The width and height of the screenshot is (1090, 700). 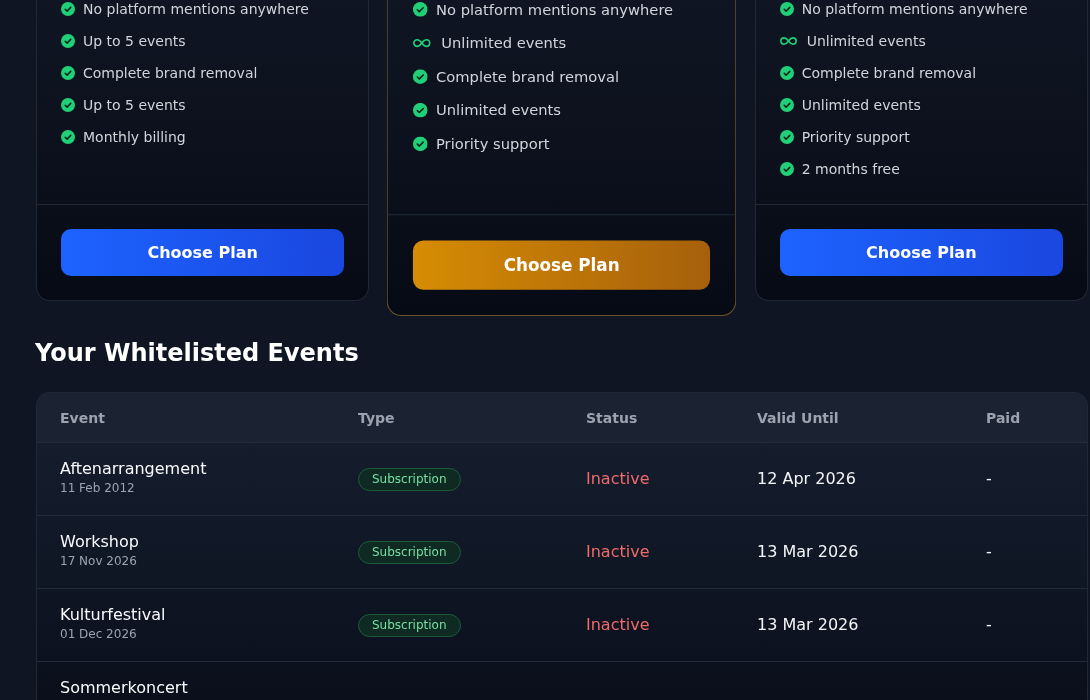 I want to click on column-header: Type, so click(x=376, y=417).